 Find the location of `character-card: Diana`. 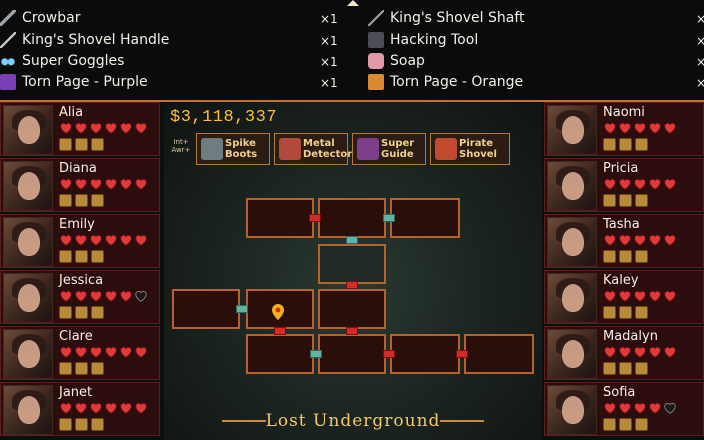

character-card: Diana is located at coordinates (80, 185).